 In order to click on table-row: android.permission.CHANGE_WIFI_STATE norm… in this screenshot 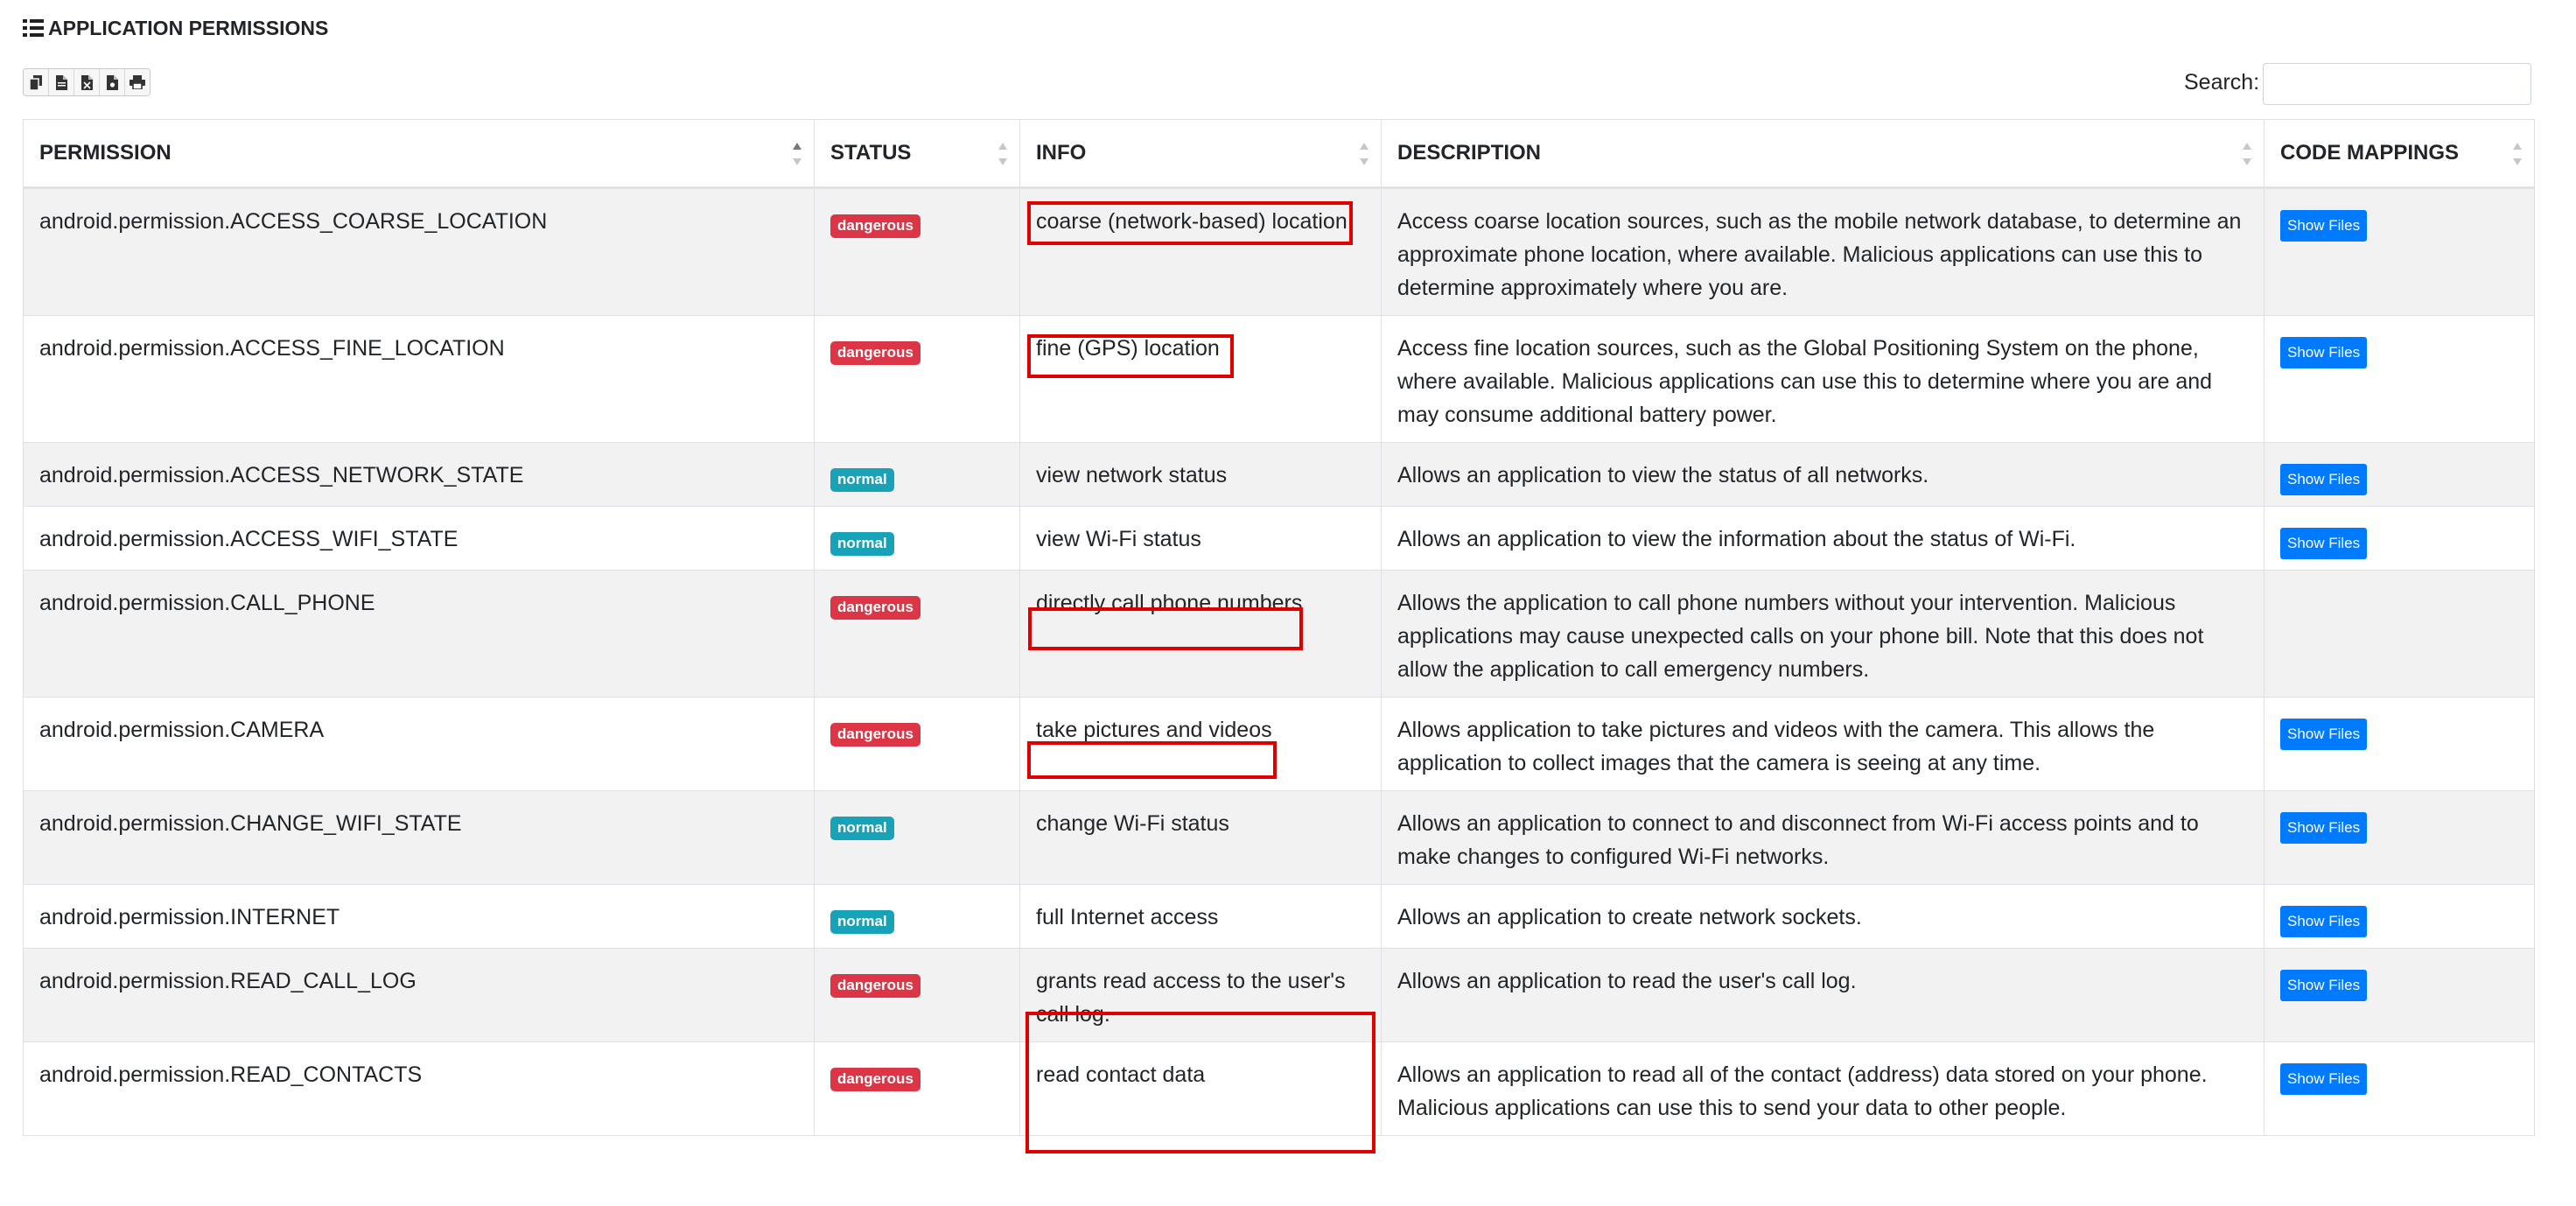, I will do `click(1279, 837)`.